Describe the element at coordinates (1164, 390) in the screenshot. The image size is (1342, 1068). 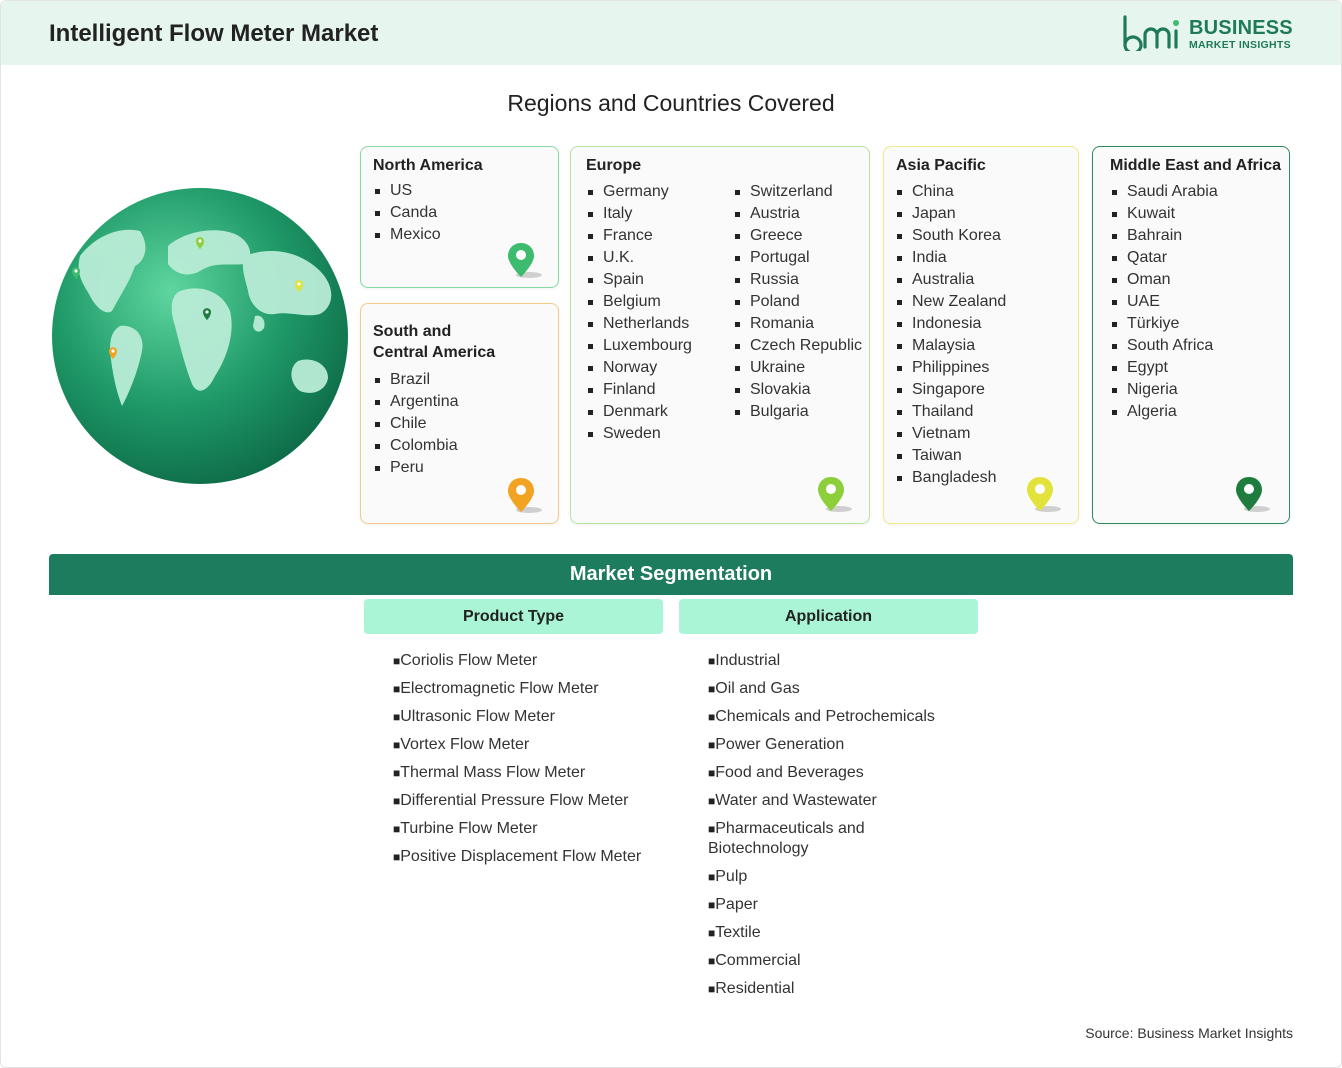
I see `list-item: Nigeria` at that location.